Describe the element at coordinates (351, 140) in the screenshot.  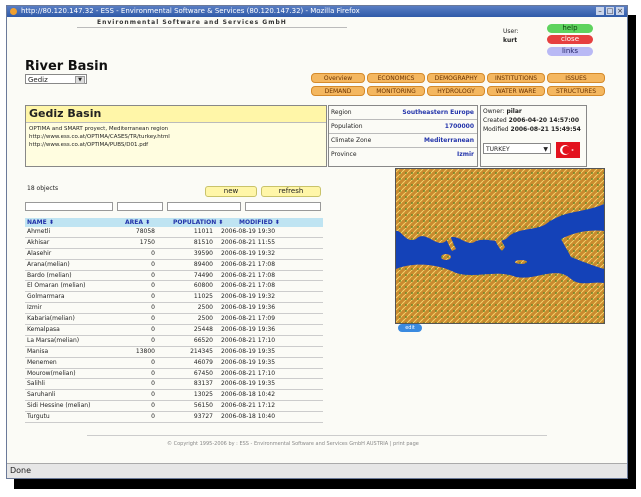
I see `info-key: Climate Zone` at that location.